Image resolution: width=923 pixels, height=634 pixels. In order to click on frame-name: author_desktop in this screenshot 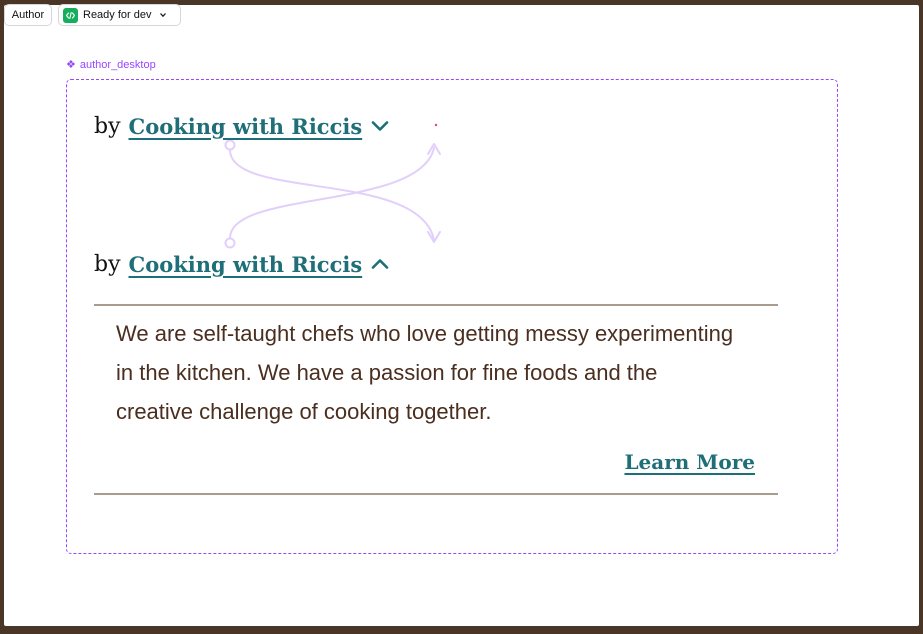, I will do `click(117, 64)`.